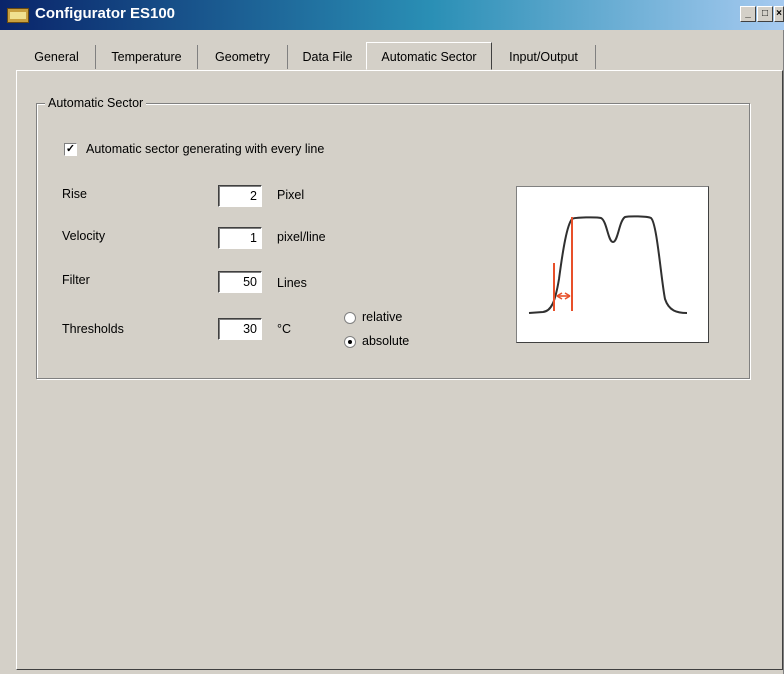 The image size is (784, 674). What do you see at coordinates (105, 13) in the screenshot?
I see `window-title: Configurator ES100` at bounding box center [105, 13].